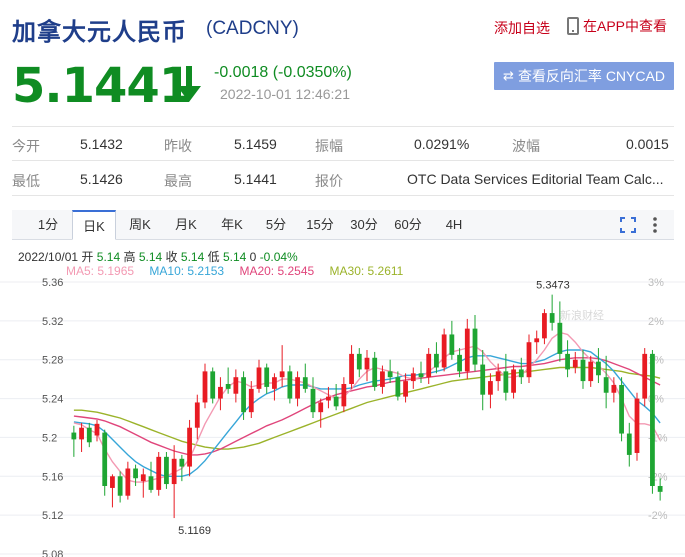 This screenshot has height=557, width=685. What do you see at coordinates (656, 322) in the screenshot?
I see `pct-tick-label: 2%` at bounding box center [656, 322].